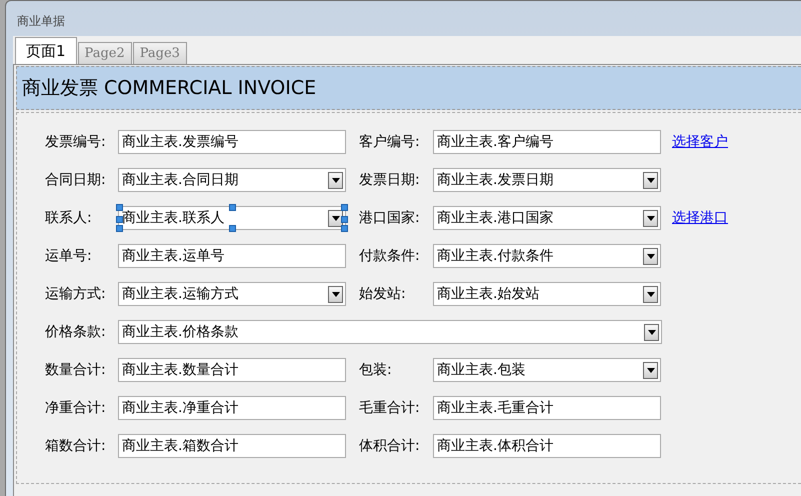 Image resolution: width=801 pixels, height=496 pixels. What do you see at coordinates (232, 256) in the screenshot?
I see `text-field: 商业主表.运单号` at bounding box center [232, 256].